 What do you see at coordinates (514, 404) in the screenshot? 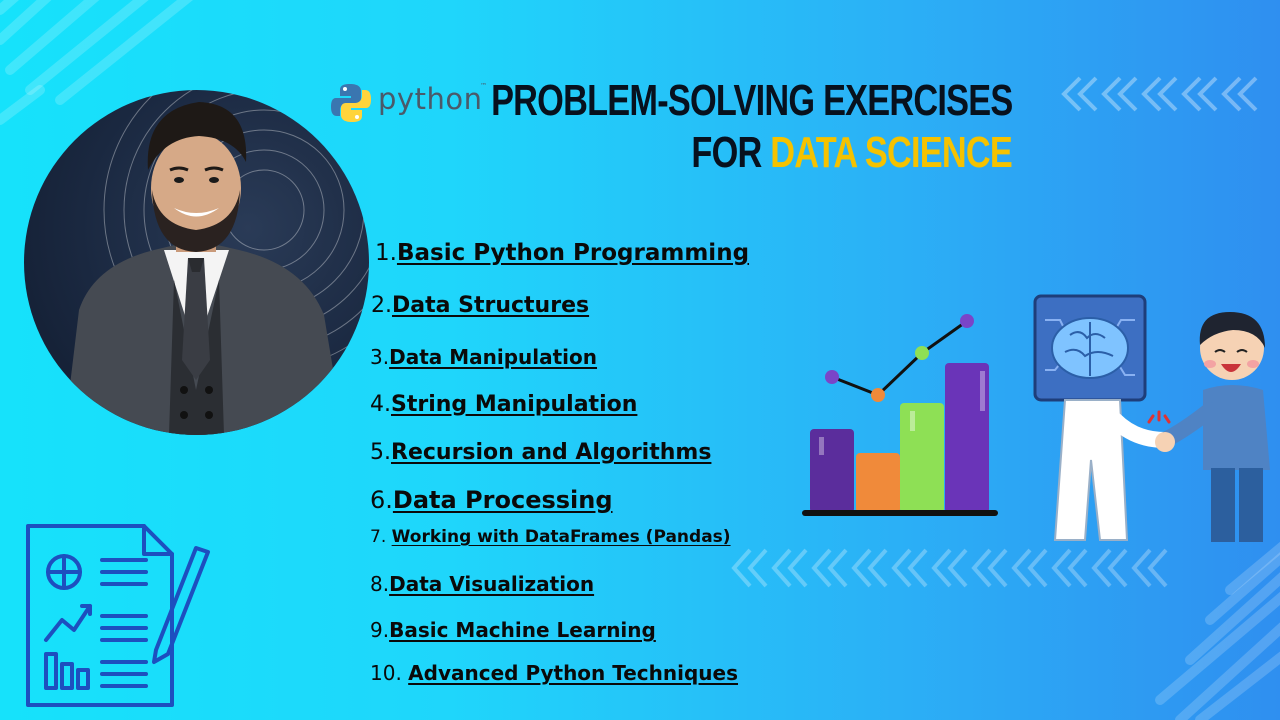
I see `item-label: String Manipulation` at bounding box center [514, 404].